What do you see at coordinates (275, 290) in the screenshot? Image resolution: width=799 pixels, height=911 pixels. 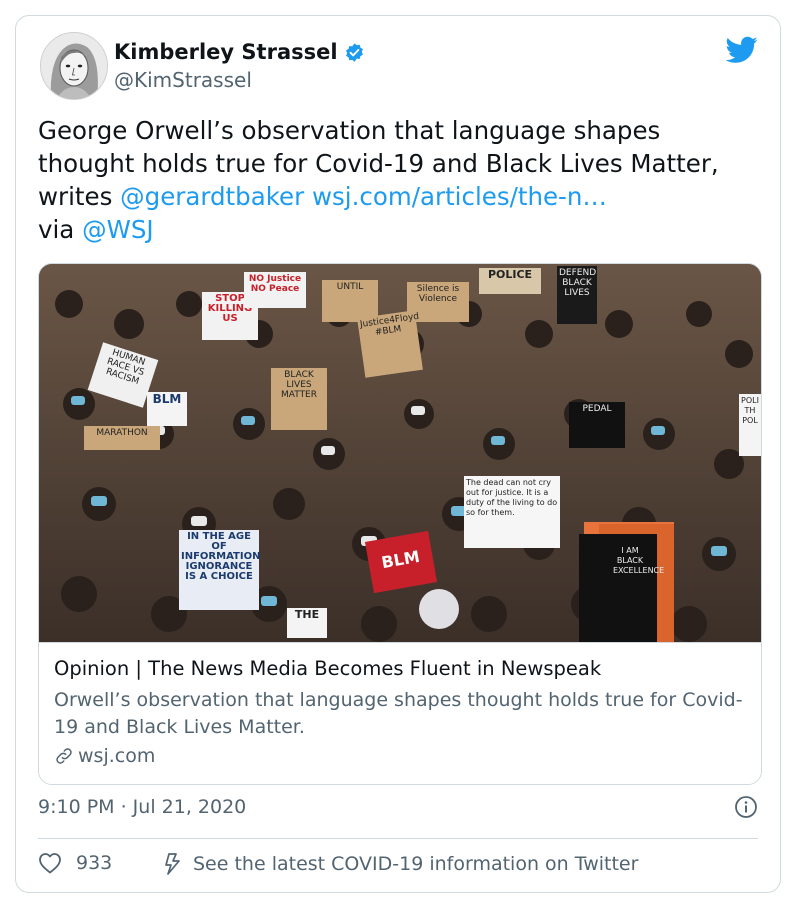 I see `sign-no-justice: NO Justice NO Peace` at bounding box center [275, 290].